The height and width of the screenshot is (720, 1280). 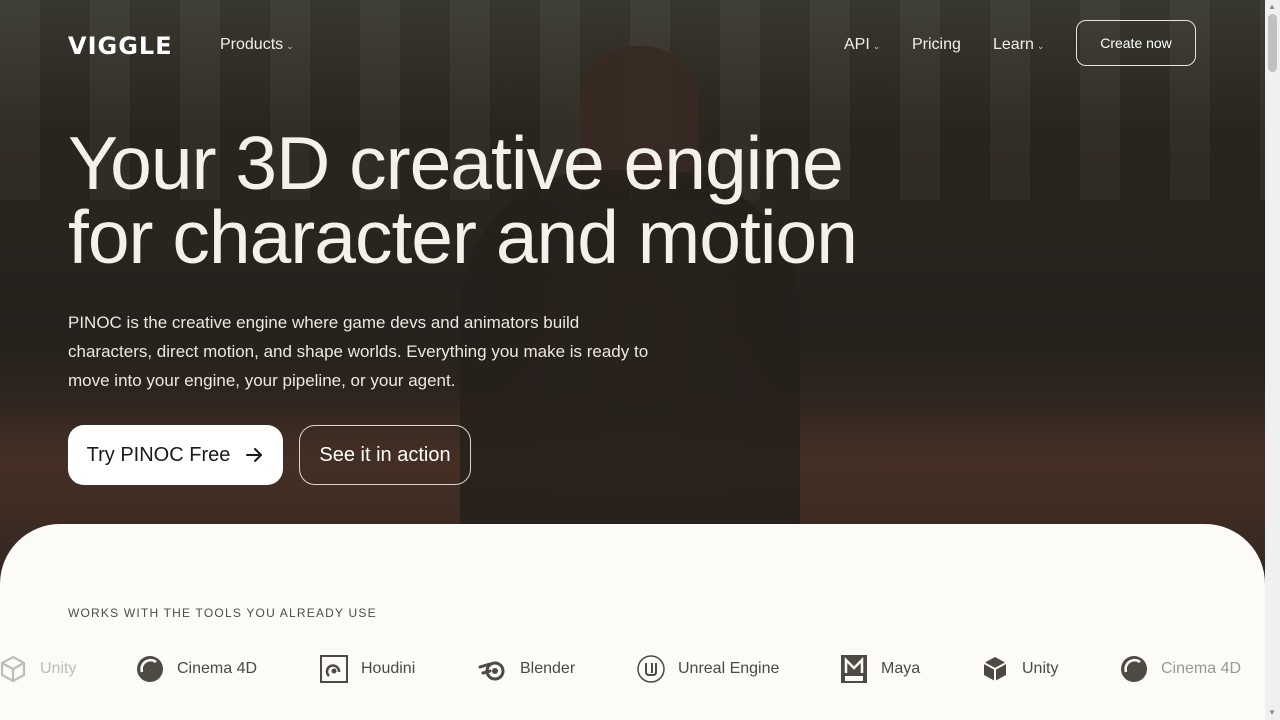 What do you see at coordinates (1272, 712) in the screenshot?
I see `scroll-down-icon: ▼` at bounding box center [1272, 712].